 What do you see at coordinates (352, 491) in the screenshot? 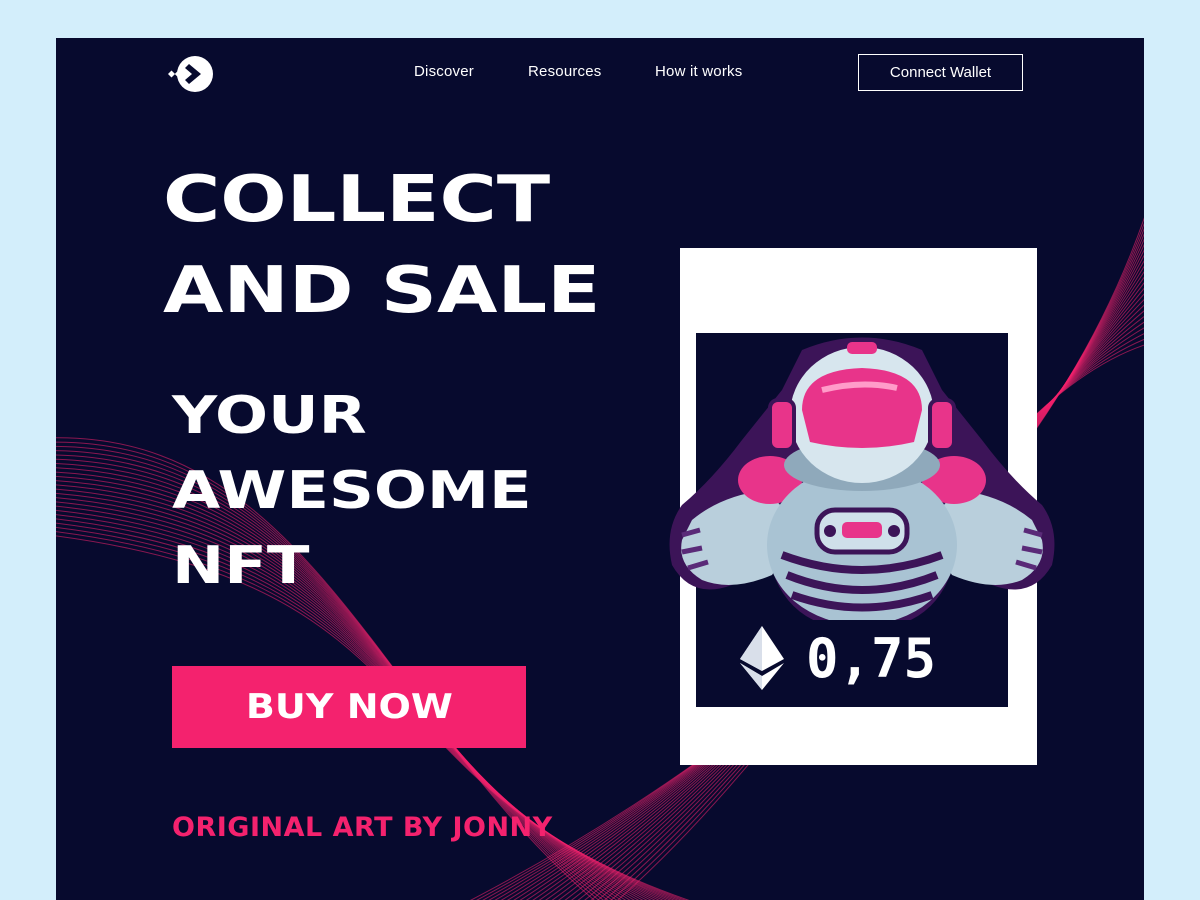
I see `headline-line-4: AWESOME` at bounding box center [352, 491].